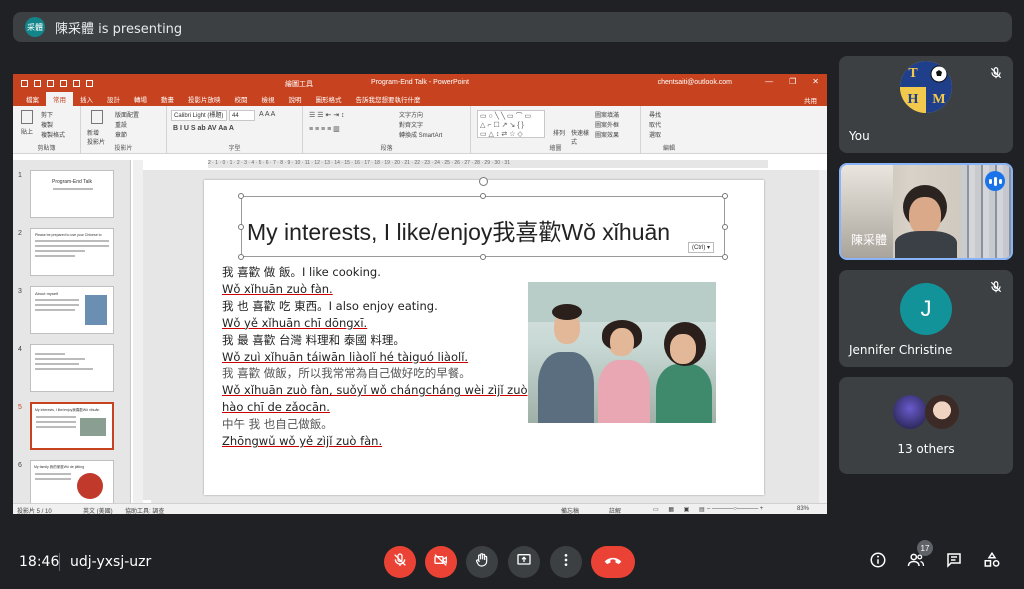 This screenshot has height=589, width=1024. Describe the element at coordinates (607, 124) in the screenshot. I see `shape-outline-button: 圖案外框` at that location.